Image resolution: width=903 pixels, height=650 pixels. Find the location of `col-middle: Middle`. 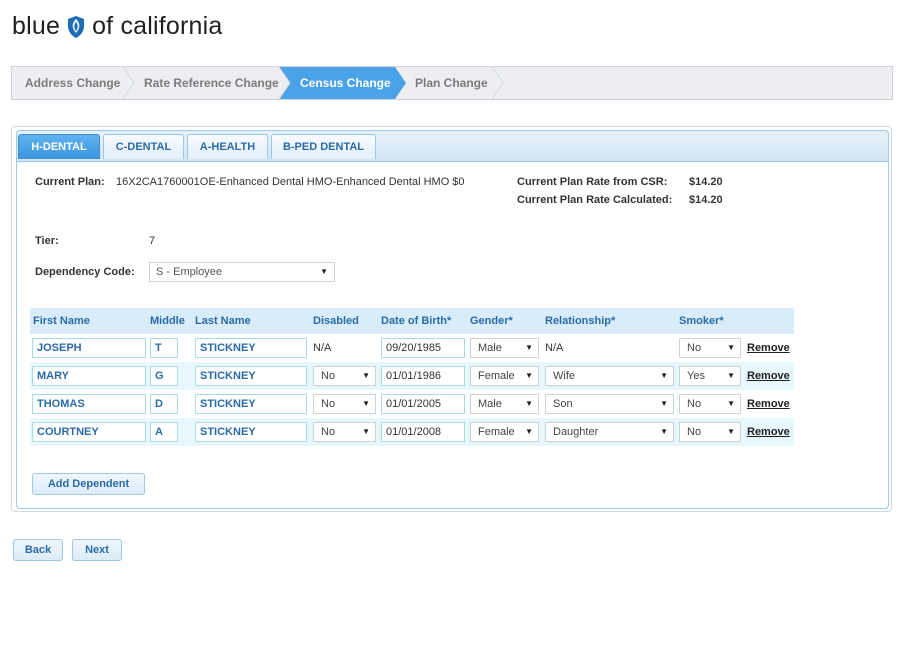

col-middle: Middle is located at coordinates (167, 321).